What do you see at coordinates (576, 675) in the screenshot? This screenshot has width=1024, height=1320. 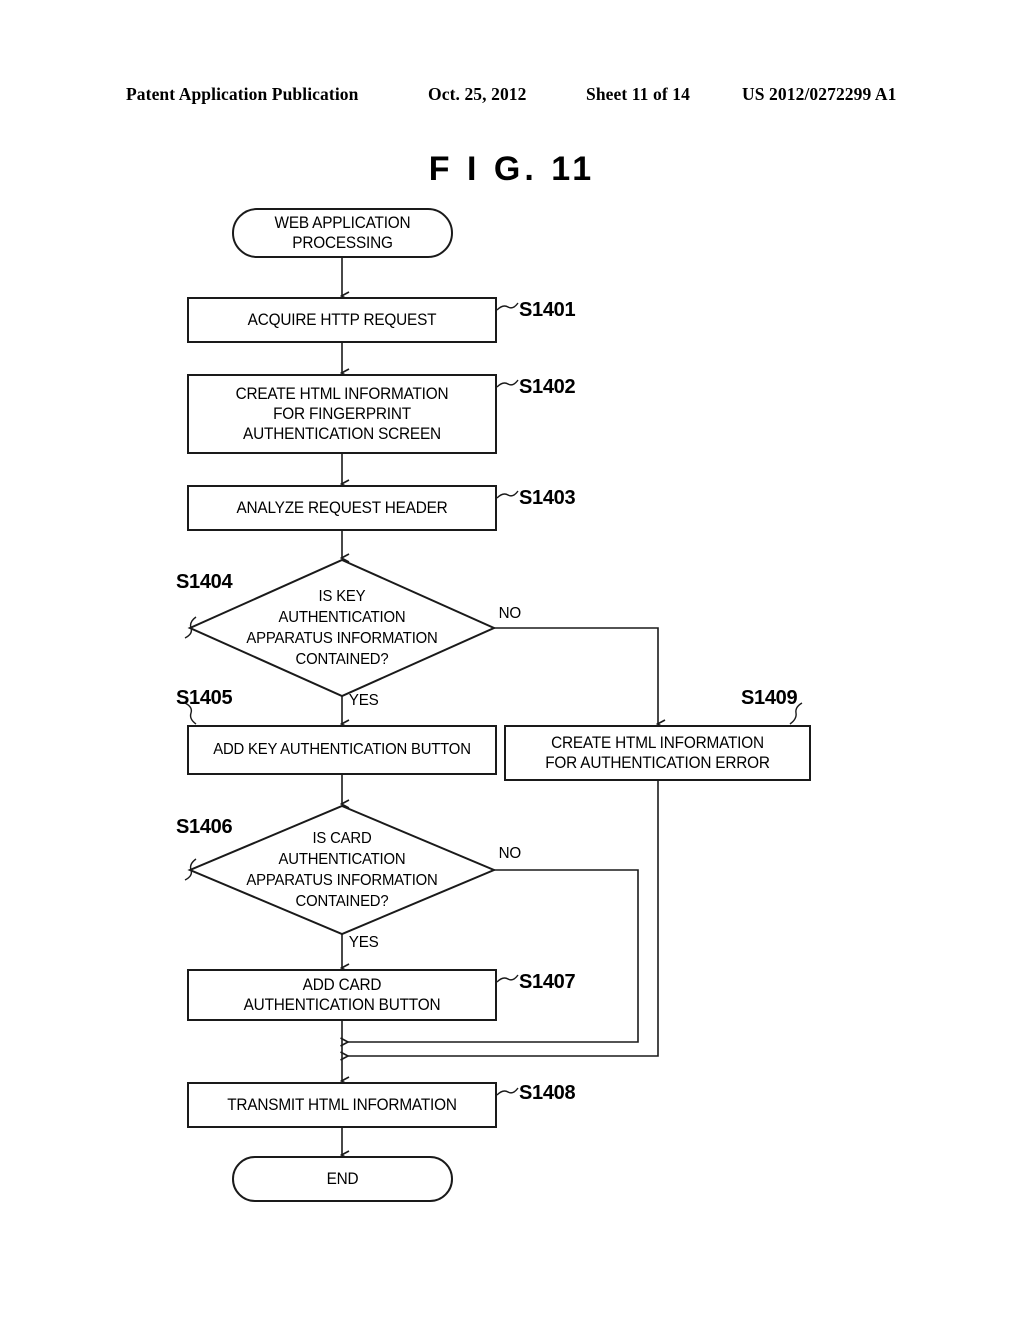 I see `connector-s1404-no-to-s1409` at bounding box center [576, 675].